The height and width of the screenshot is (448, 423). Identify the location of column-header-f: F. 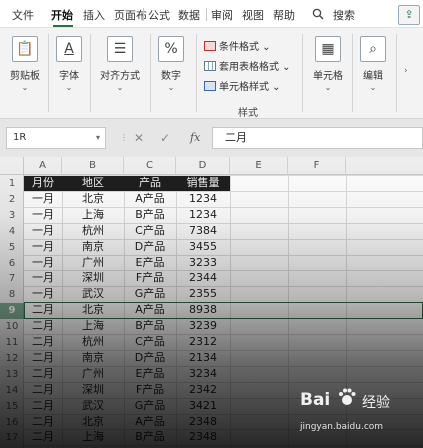
(317, 166).